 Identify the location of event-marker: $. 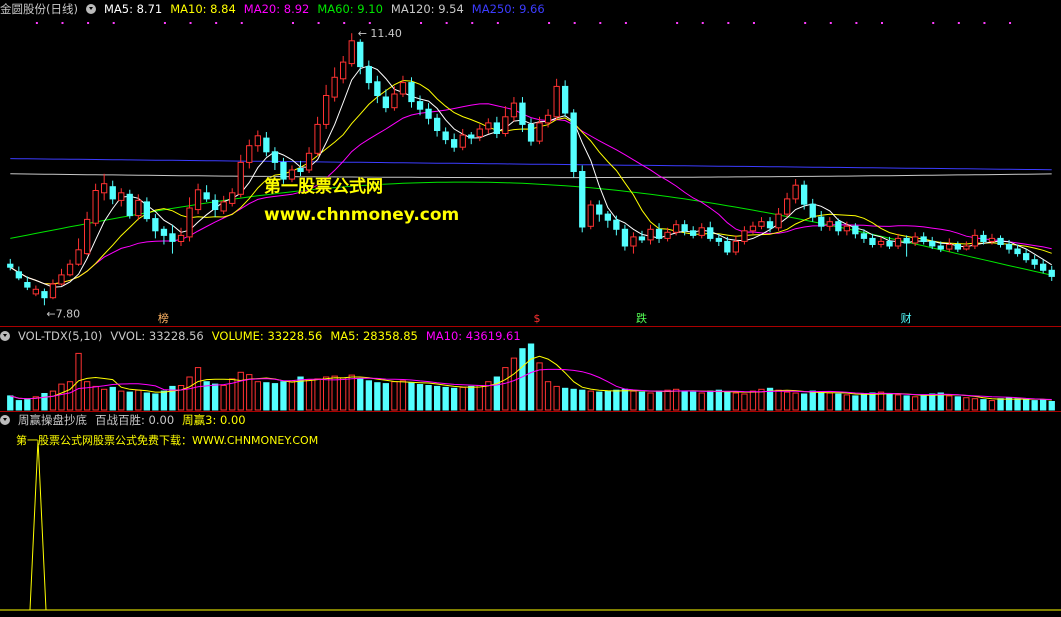
(537, 318).